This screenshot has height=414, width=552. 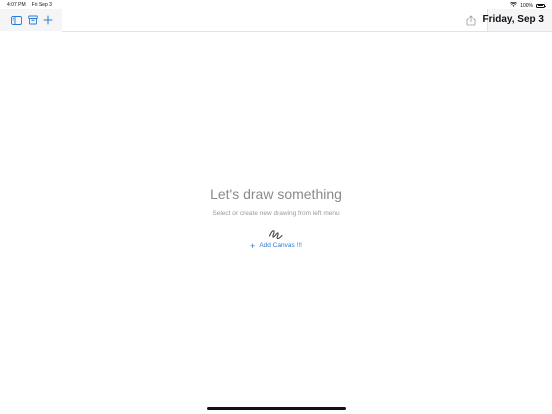 What do you see at coordinates (276, 408) in the screenshot?
I see `home-indicator` at bounding box center [276, 408].